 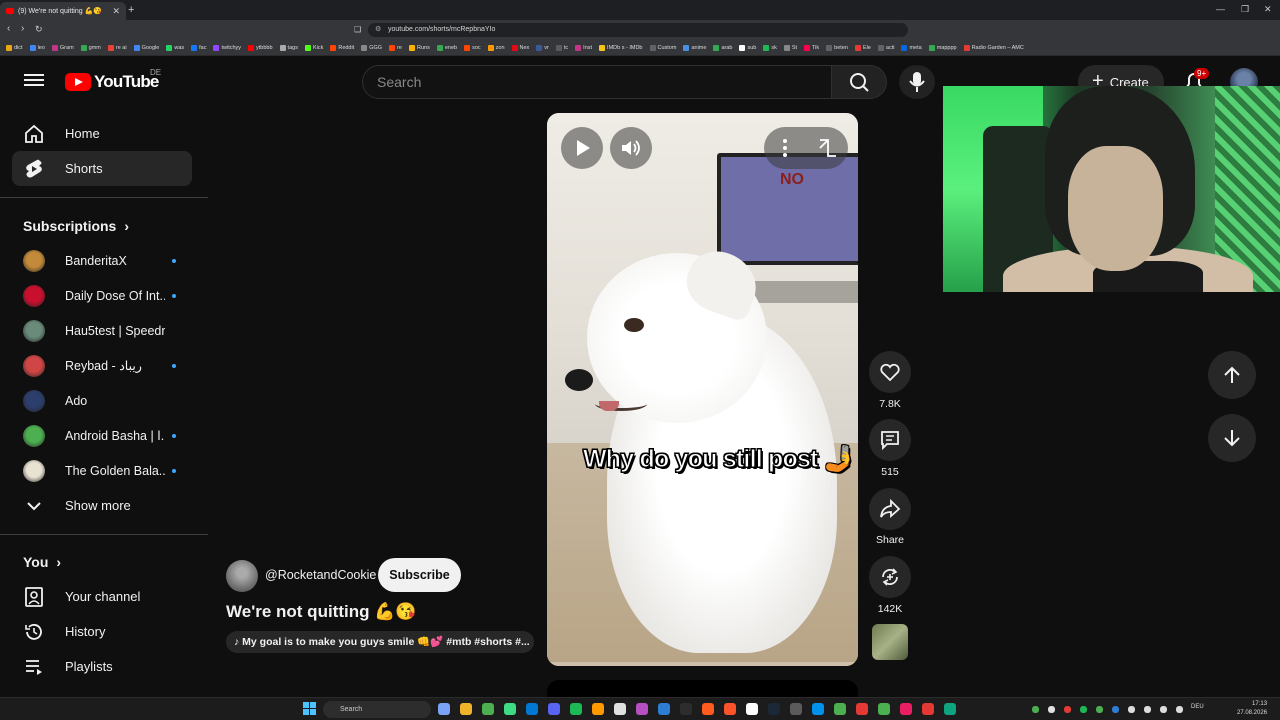 What do you see at coordinates (113, 80) in the screenshot?
I see `youtube-logo: YouTube DE` at bounding box center [113, 80].